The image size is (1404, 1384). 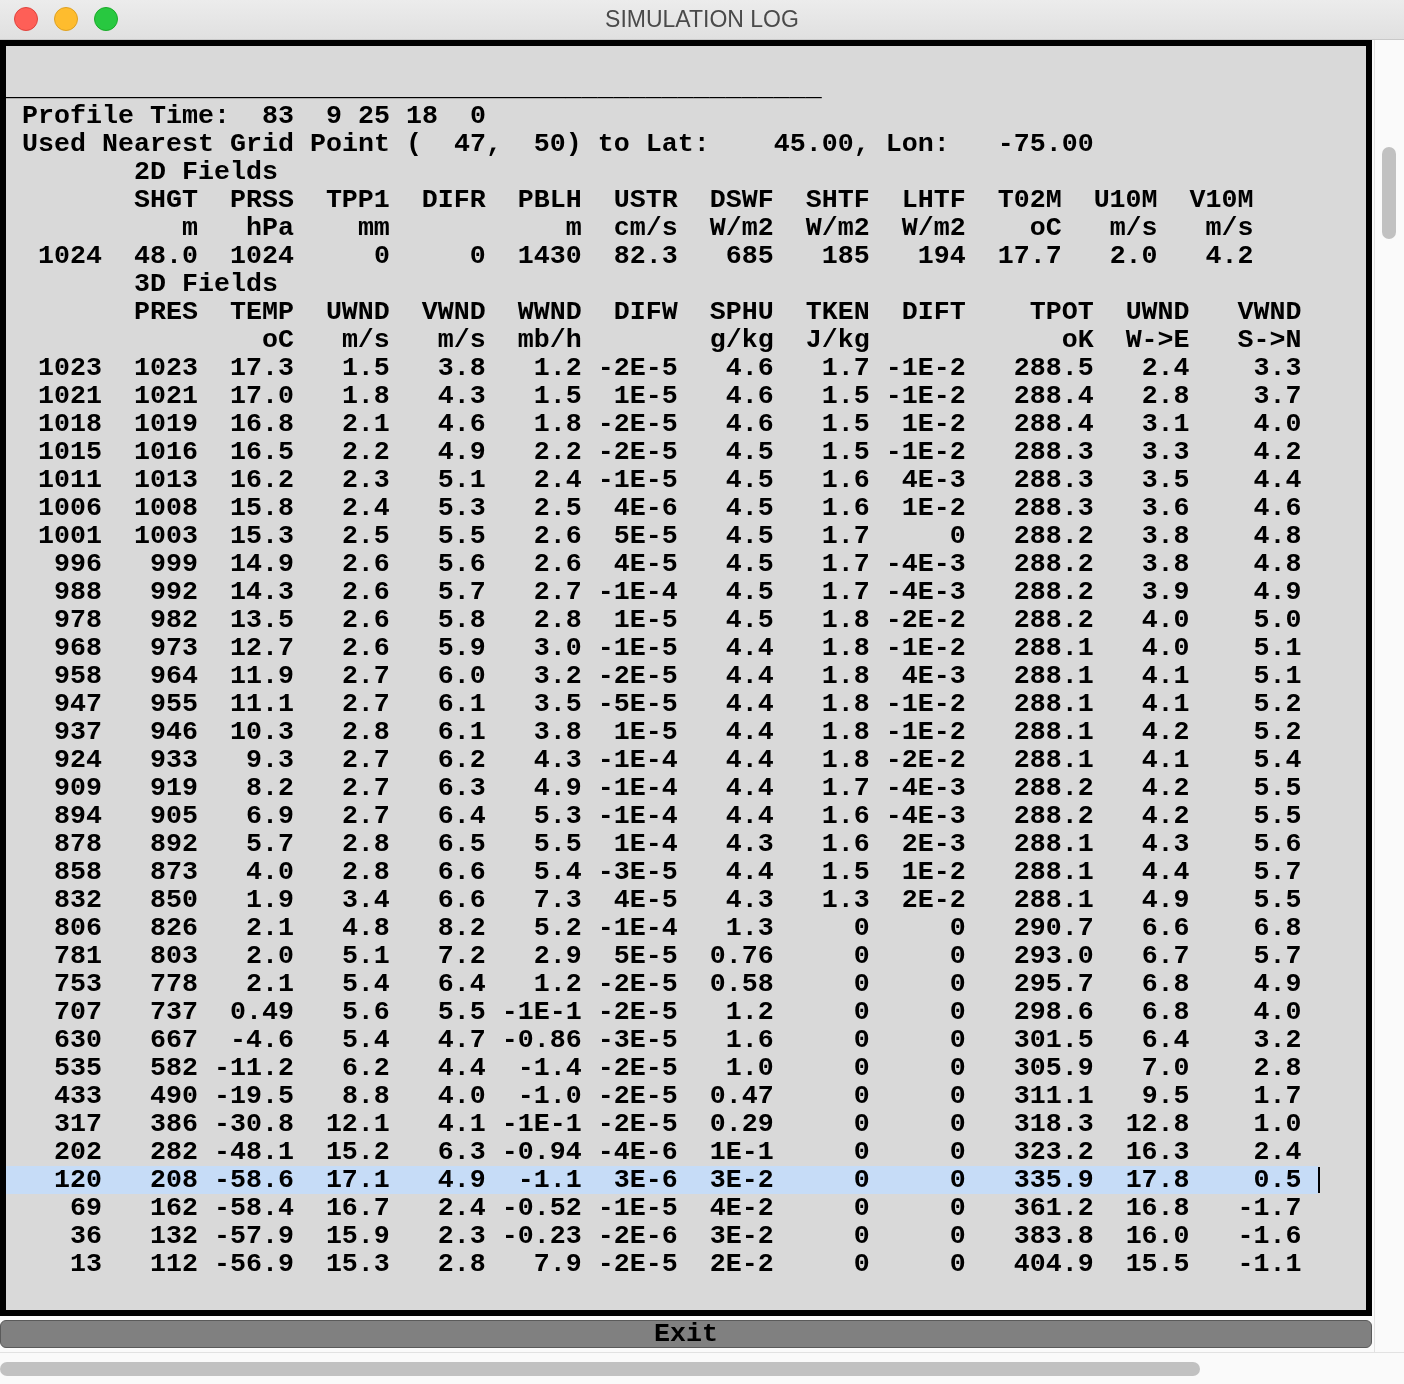 What do you see at coordinates (662, 788) in the screenshot?
I see `table-row: 909 919 8.2 2.7 6.3 4.9 -1E-4 4.4 1.7 -4E-3 288.2 4.2 5.5` at bounding box center [662, 788].